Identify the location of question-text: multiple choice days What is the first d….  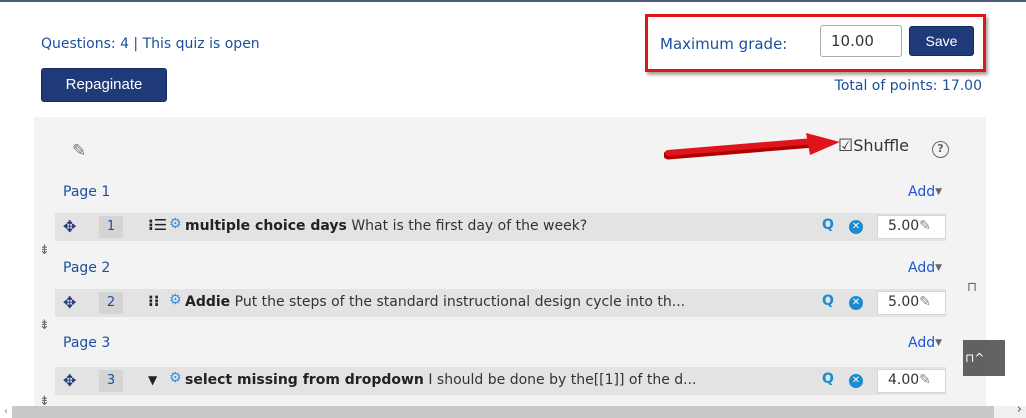
(386, 226).